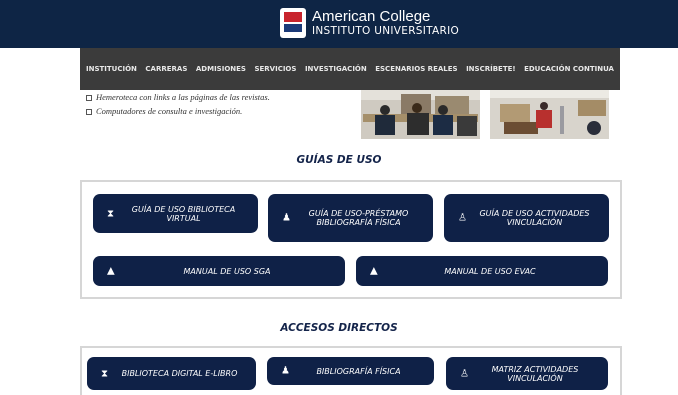 This screenshot has width=678, height=395. Describe the element at coordinates (569, 69) in the screenshot. I see `nav-item-educacion-continua: EDUCACIÓN CONTINUA` at that location.